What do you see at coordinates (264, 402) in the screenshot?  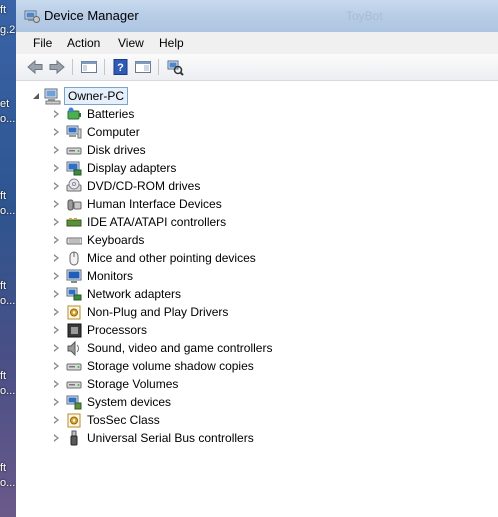 I see `tree-item: System devices` at bounding box center [264, 402].